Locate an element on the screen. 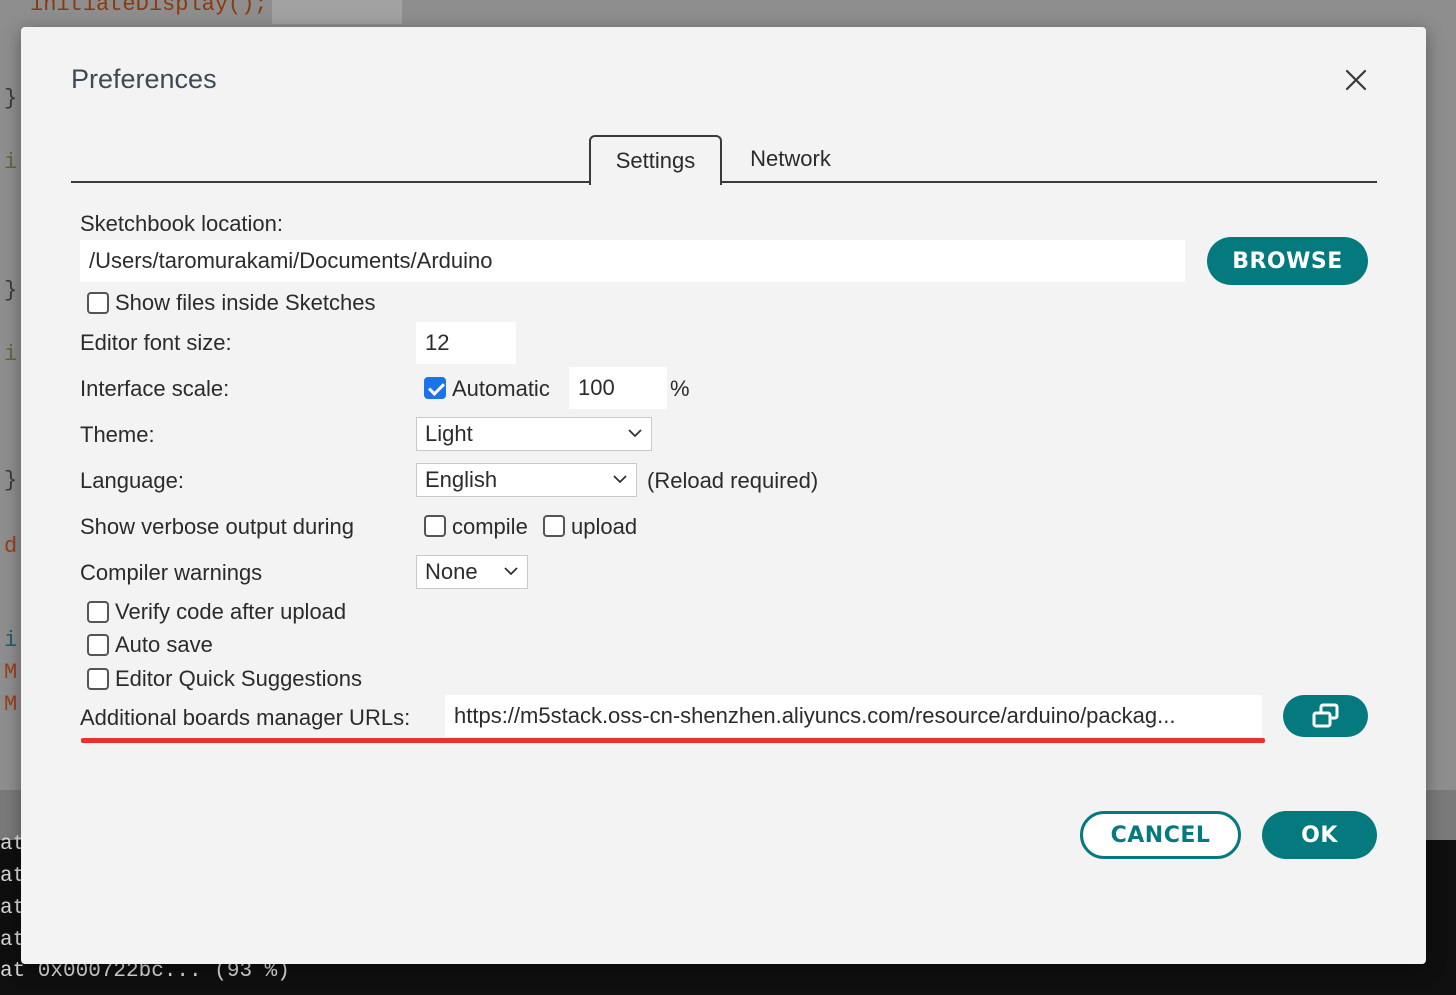 Image resolution: width=1456 pixels, height=995 pixels. cancel-button: CANCEL is located at coordinates (1160, 835).